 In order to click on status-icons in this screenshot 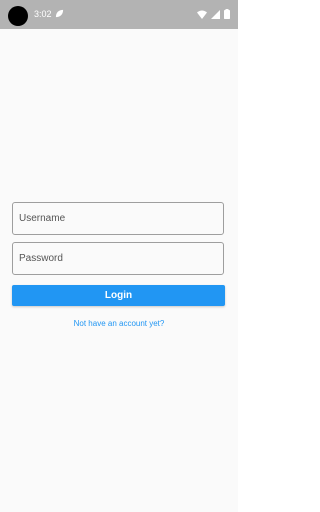, I will do `click(213, 14)`.